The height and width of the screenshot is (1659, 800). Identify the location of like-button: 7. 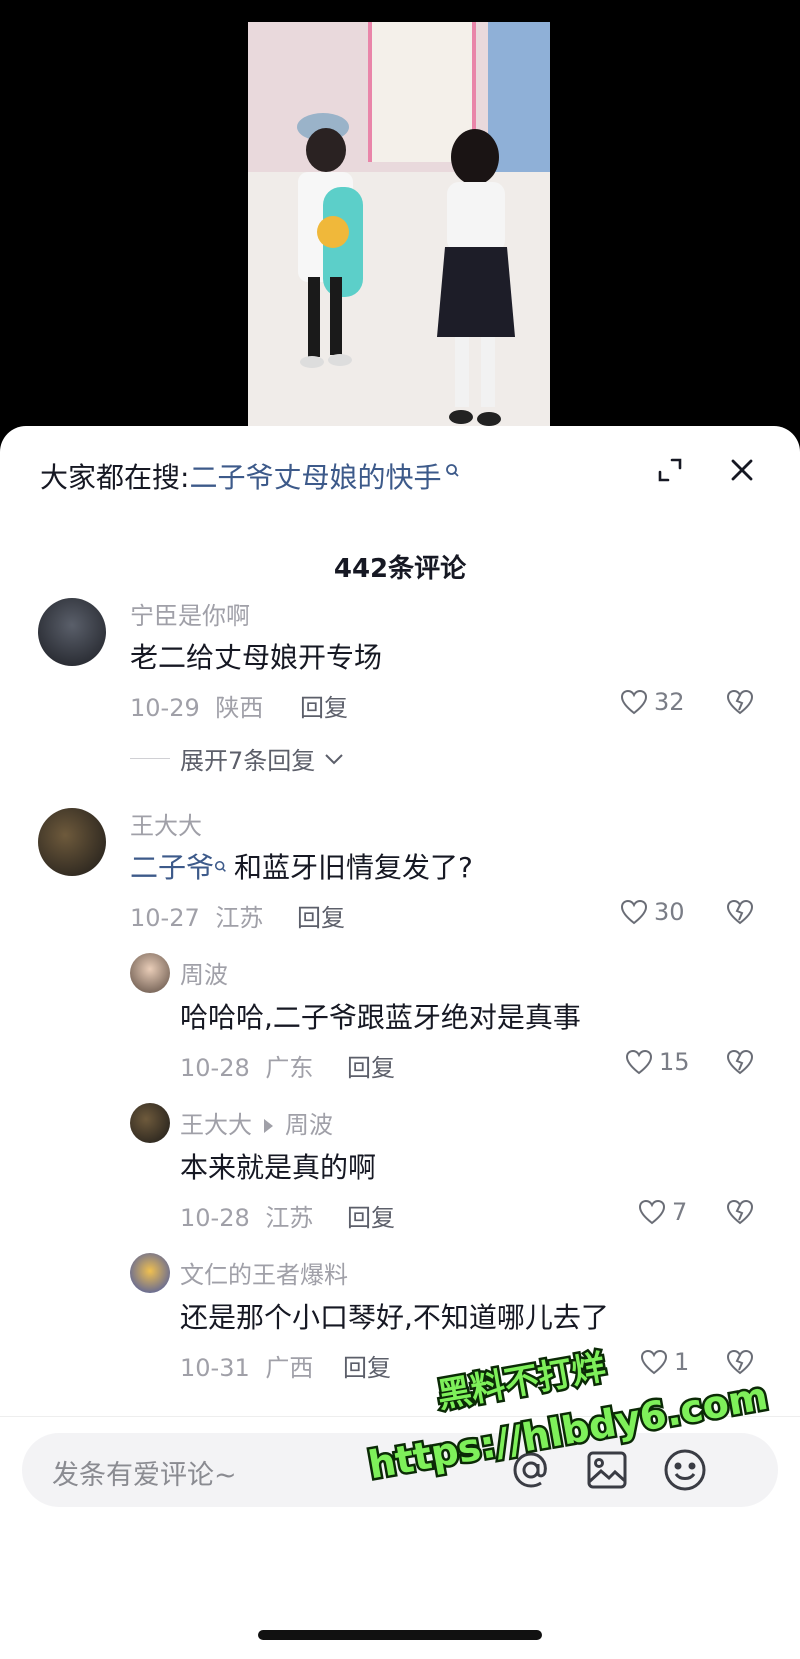
(662, 1212).